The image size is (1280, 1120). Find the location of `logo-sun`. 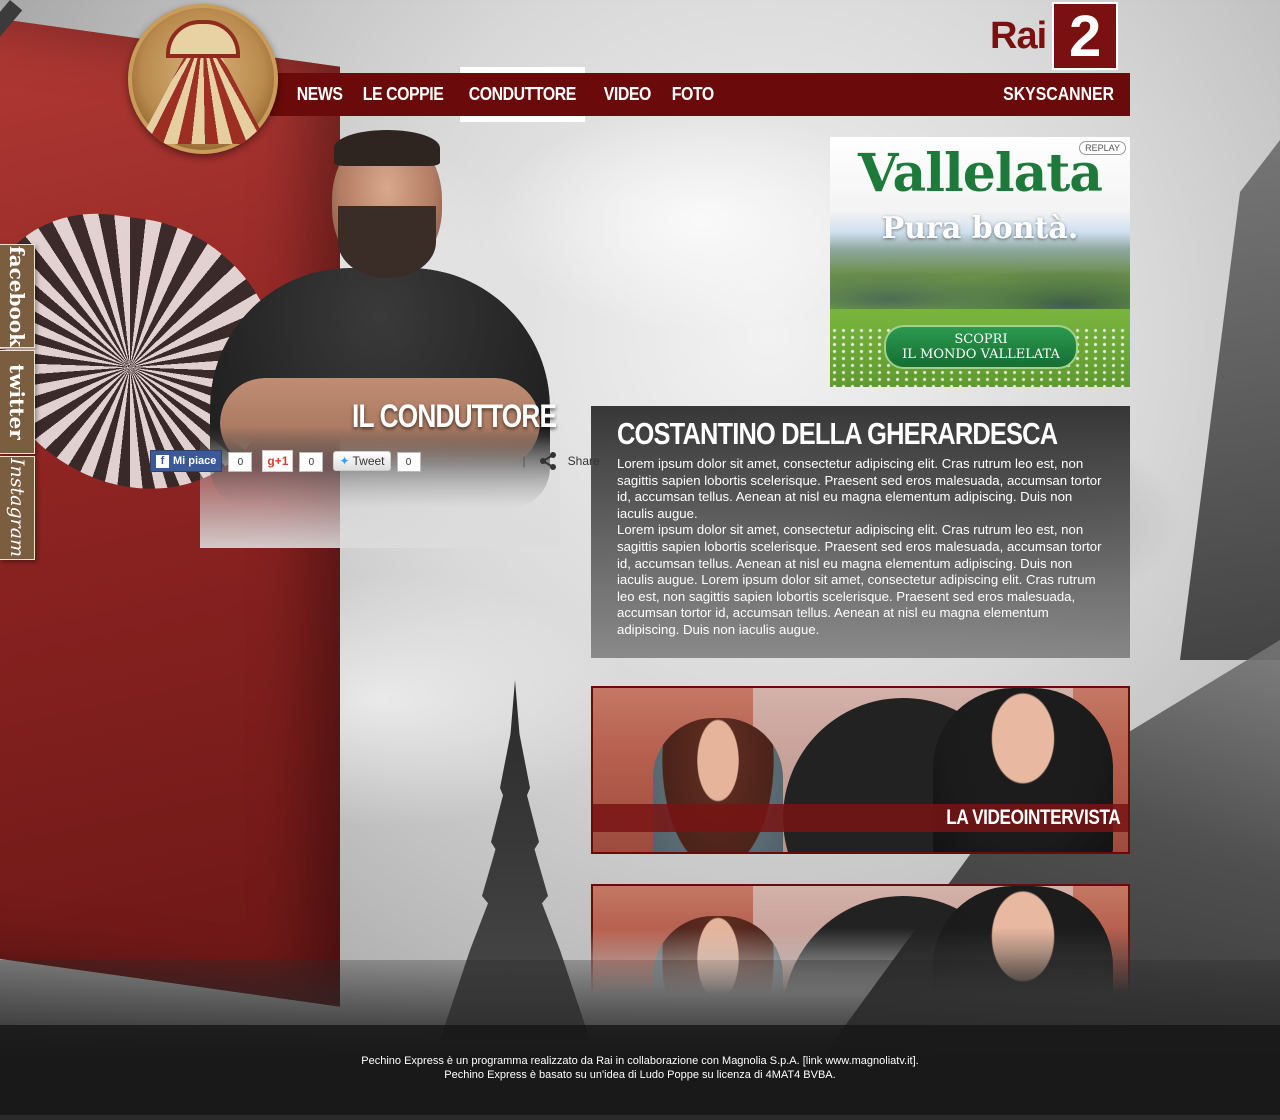

logo-sun is located at coordinates (203, 39).